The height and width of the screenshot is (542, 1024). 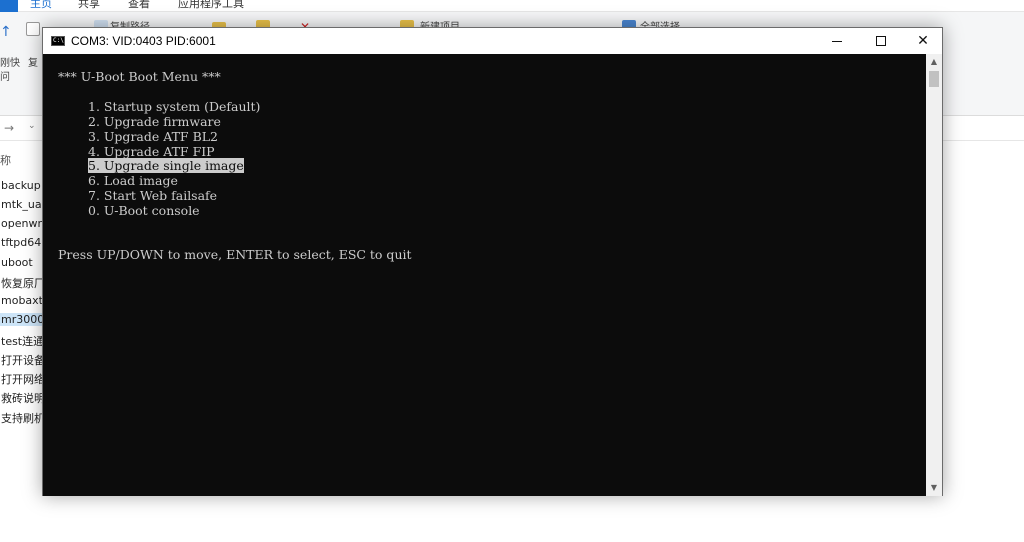 I want to click on boot-menu-item: 7. Start Web failsafe, so click(x=152, y=195).